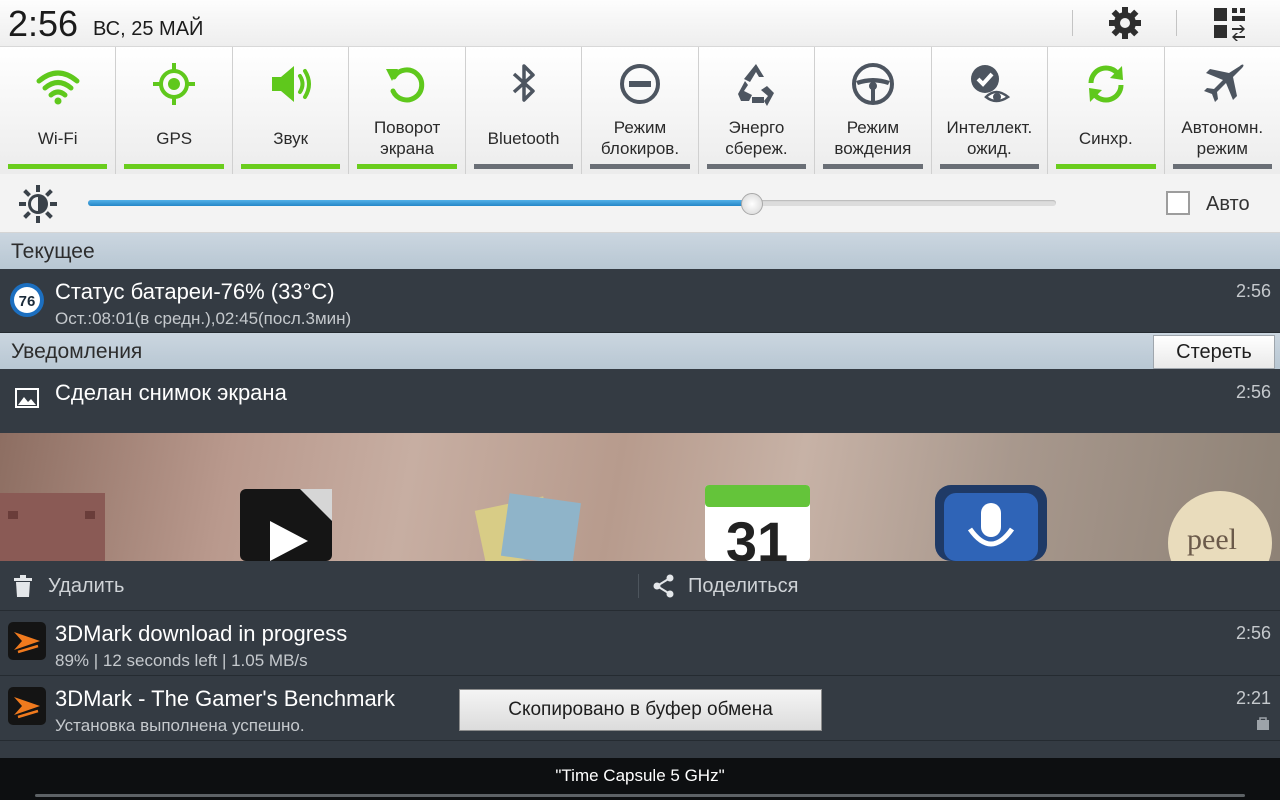  I want to click on toggle-driving-mode: Режим вождения, so click(873, 110).